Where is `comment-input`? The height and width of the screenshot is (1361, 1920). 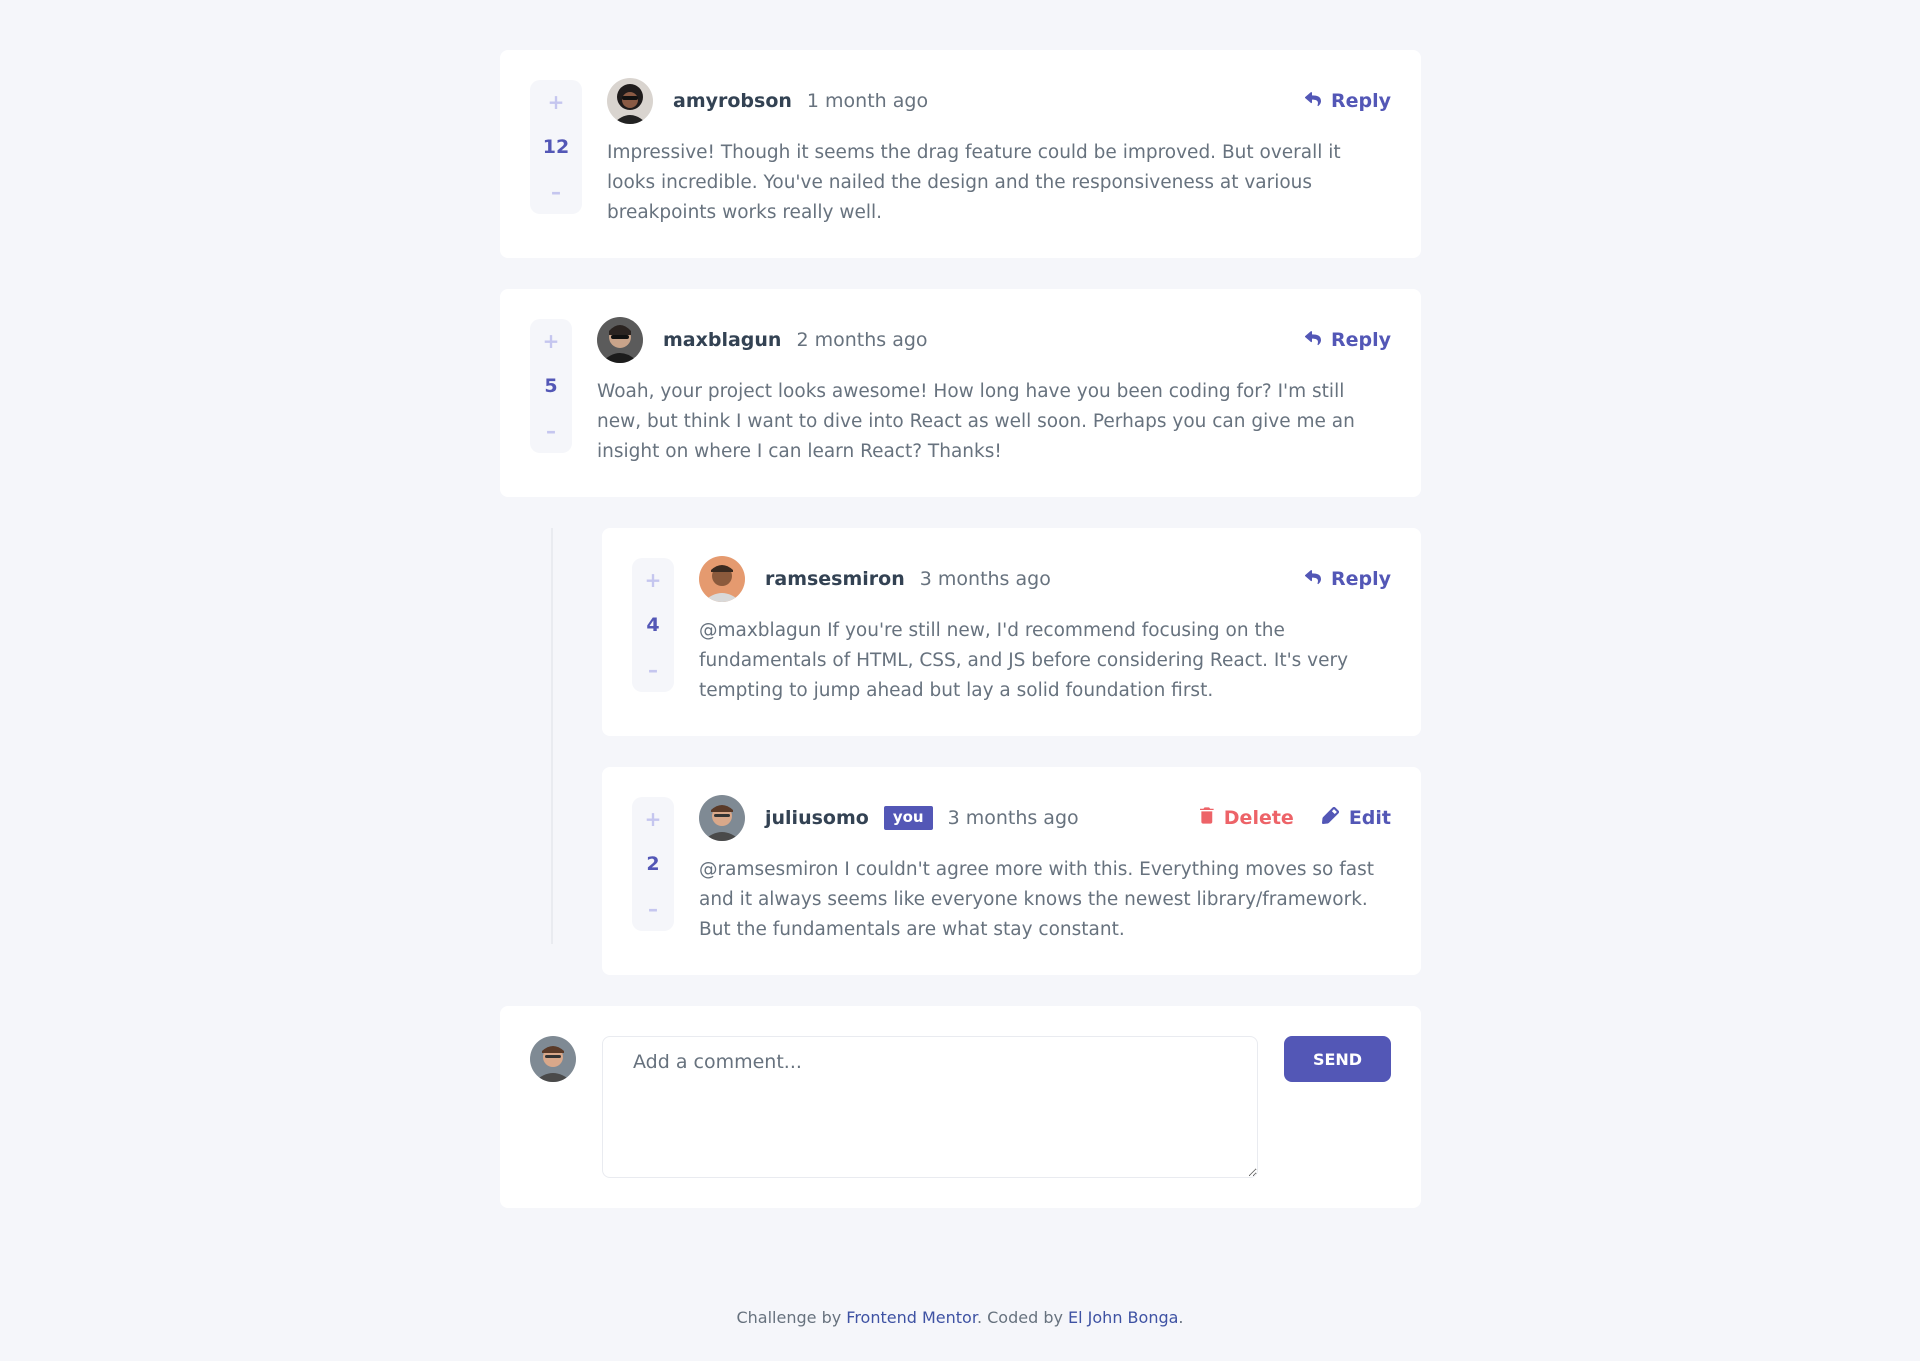 comment-input is located at coordinates (930, 1107).